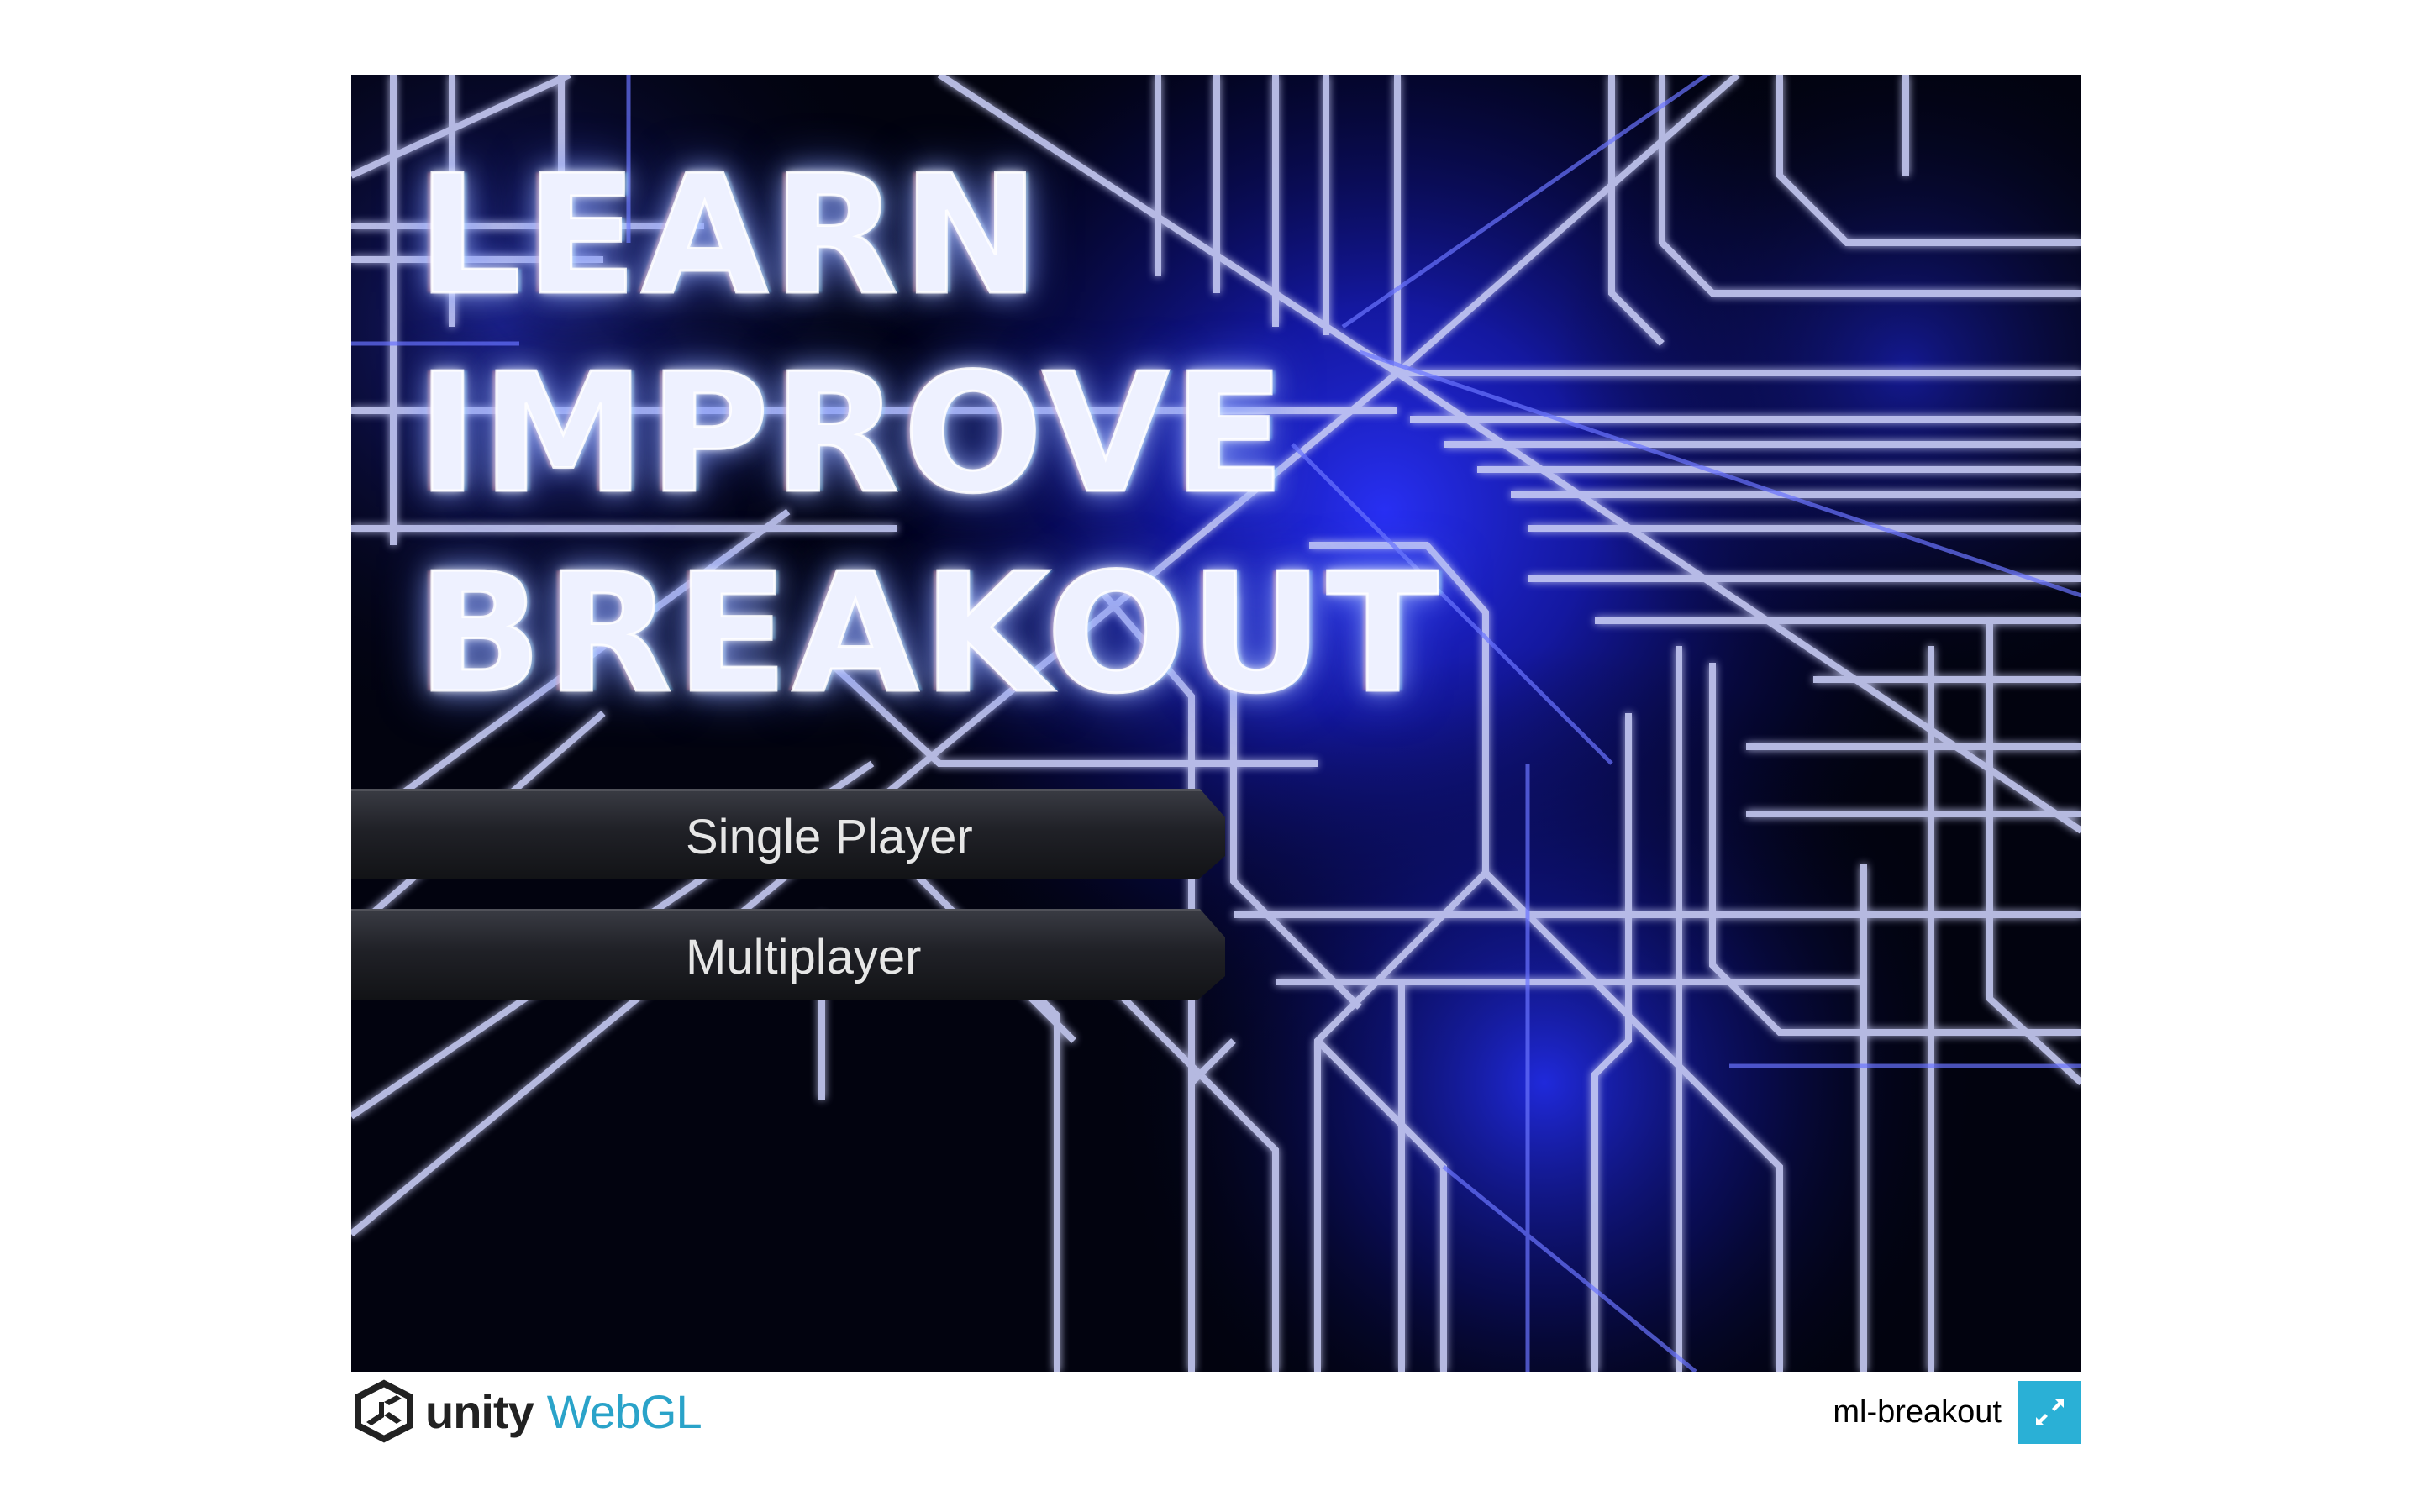 Image resolution: width=2420 pixels, height=1512 pixels. I want to click on project-title: ml-breakout, so click(1918, 1412).